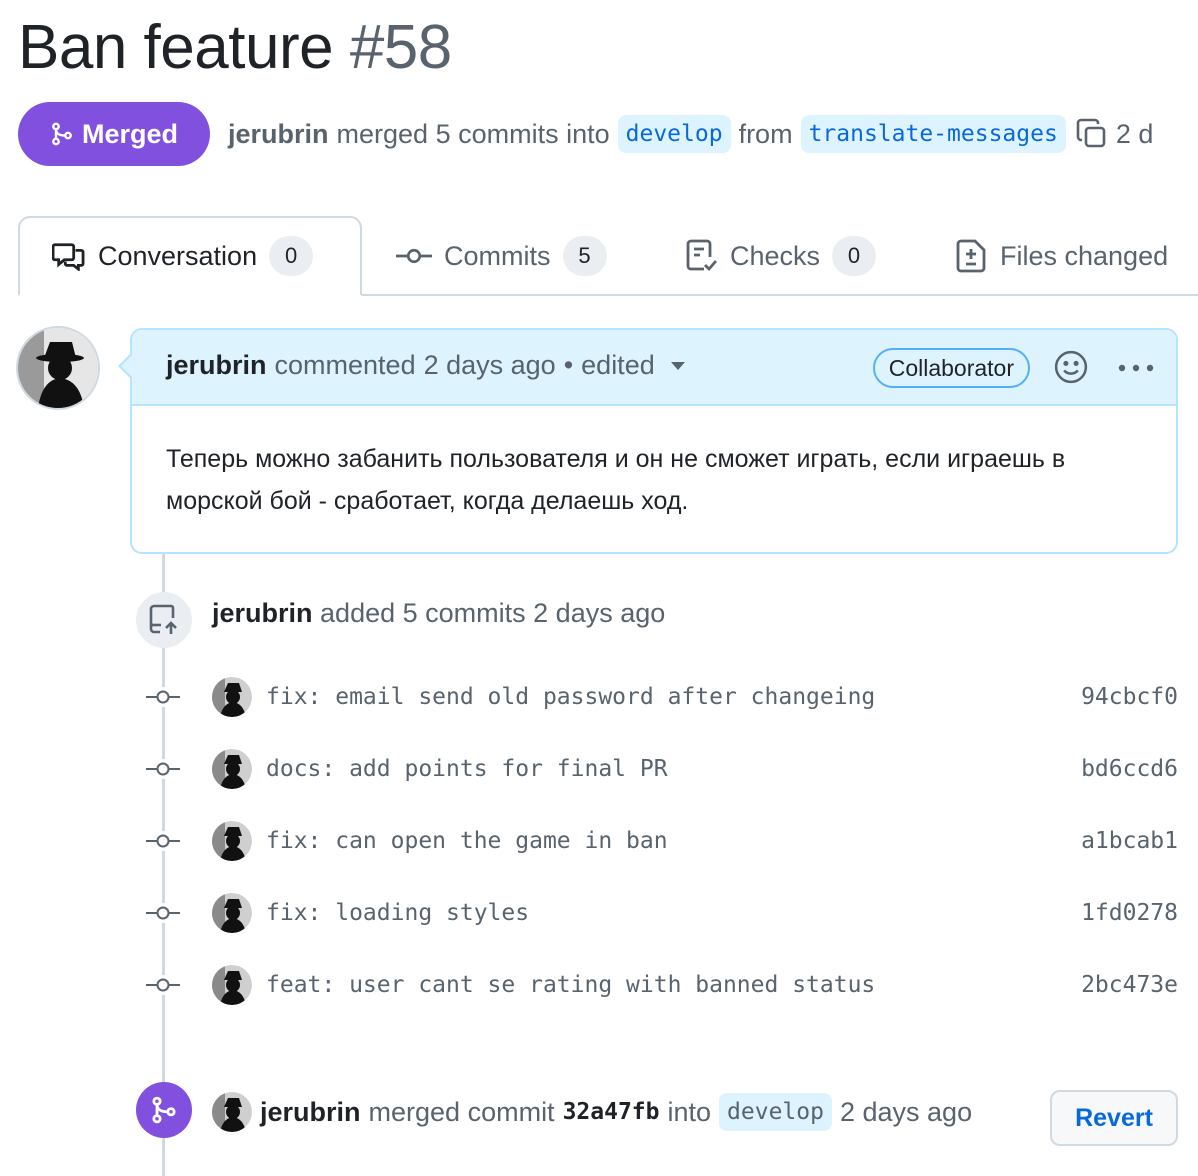 This screenshot has width=1198, height=1176. Describe the element at coordinates (68, 257) in the screenshot. I see `comment-discussion-icon` at that location.